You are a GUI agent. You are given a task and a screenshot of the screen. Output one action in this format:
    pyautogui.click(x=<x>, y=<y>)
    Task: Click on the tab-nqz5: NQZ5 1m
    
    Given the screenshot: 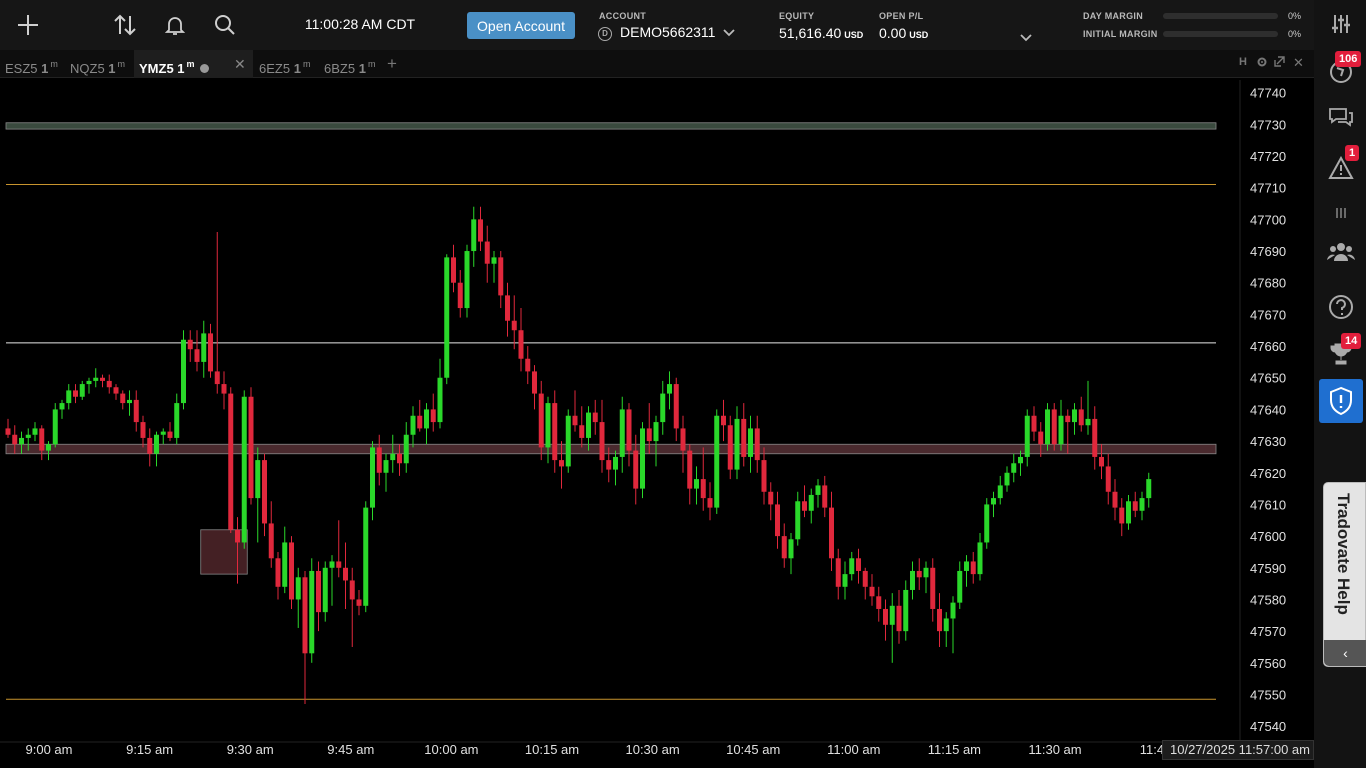 What is the action you would take?
    pyautogui.click(x=99, y=64)
    